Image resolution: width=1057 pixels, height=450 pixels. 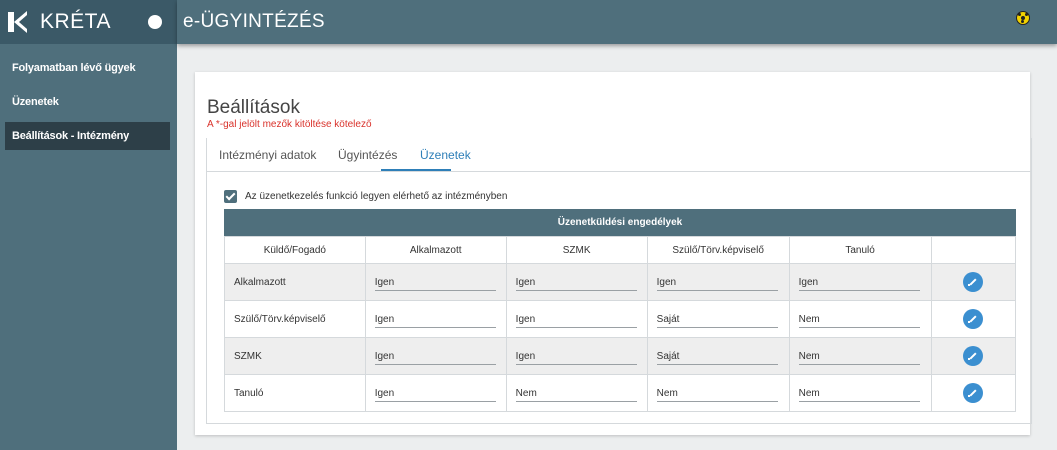 What do you see at coordinates (617, 22) in the screenshot?
I see `top-header: e-ÜGYINTÉZÉS` at bounding box center [617, 22].